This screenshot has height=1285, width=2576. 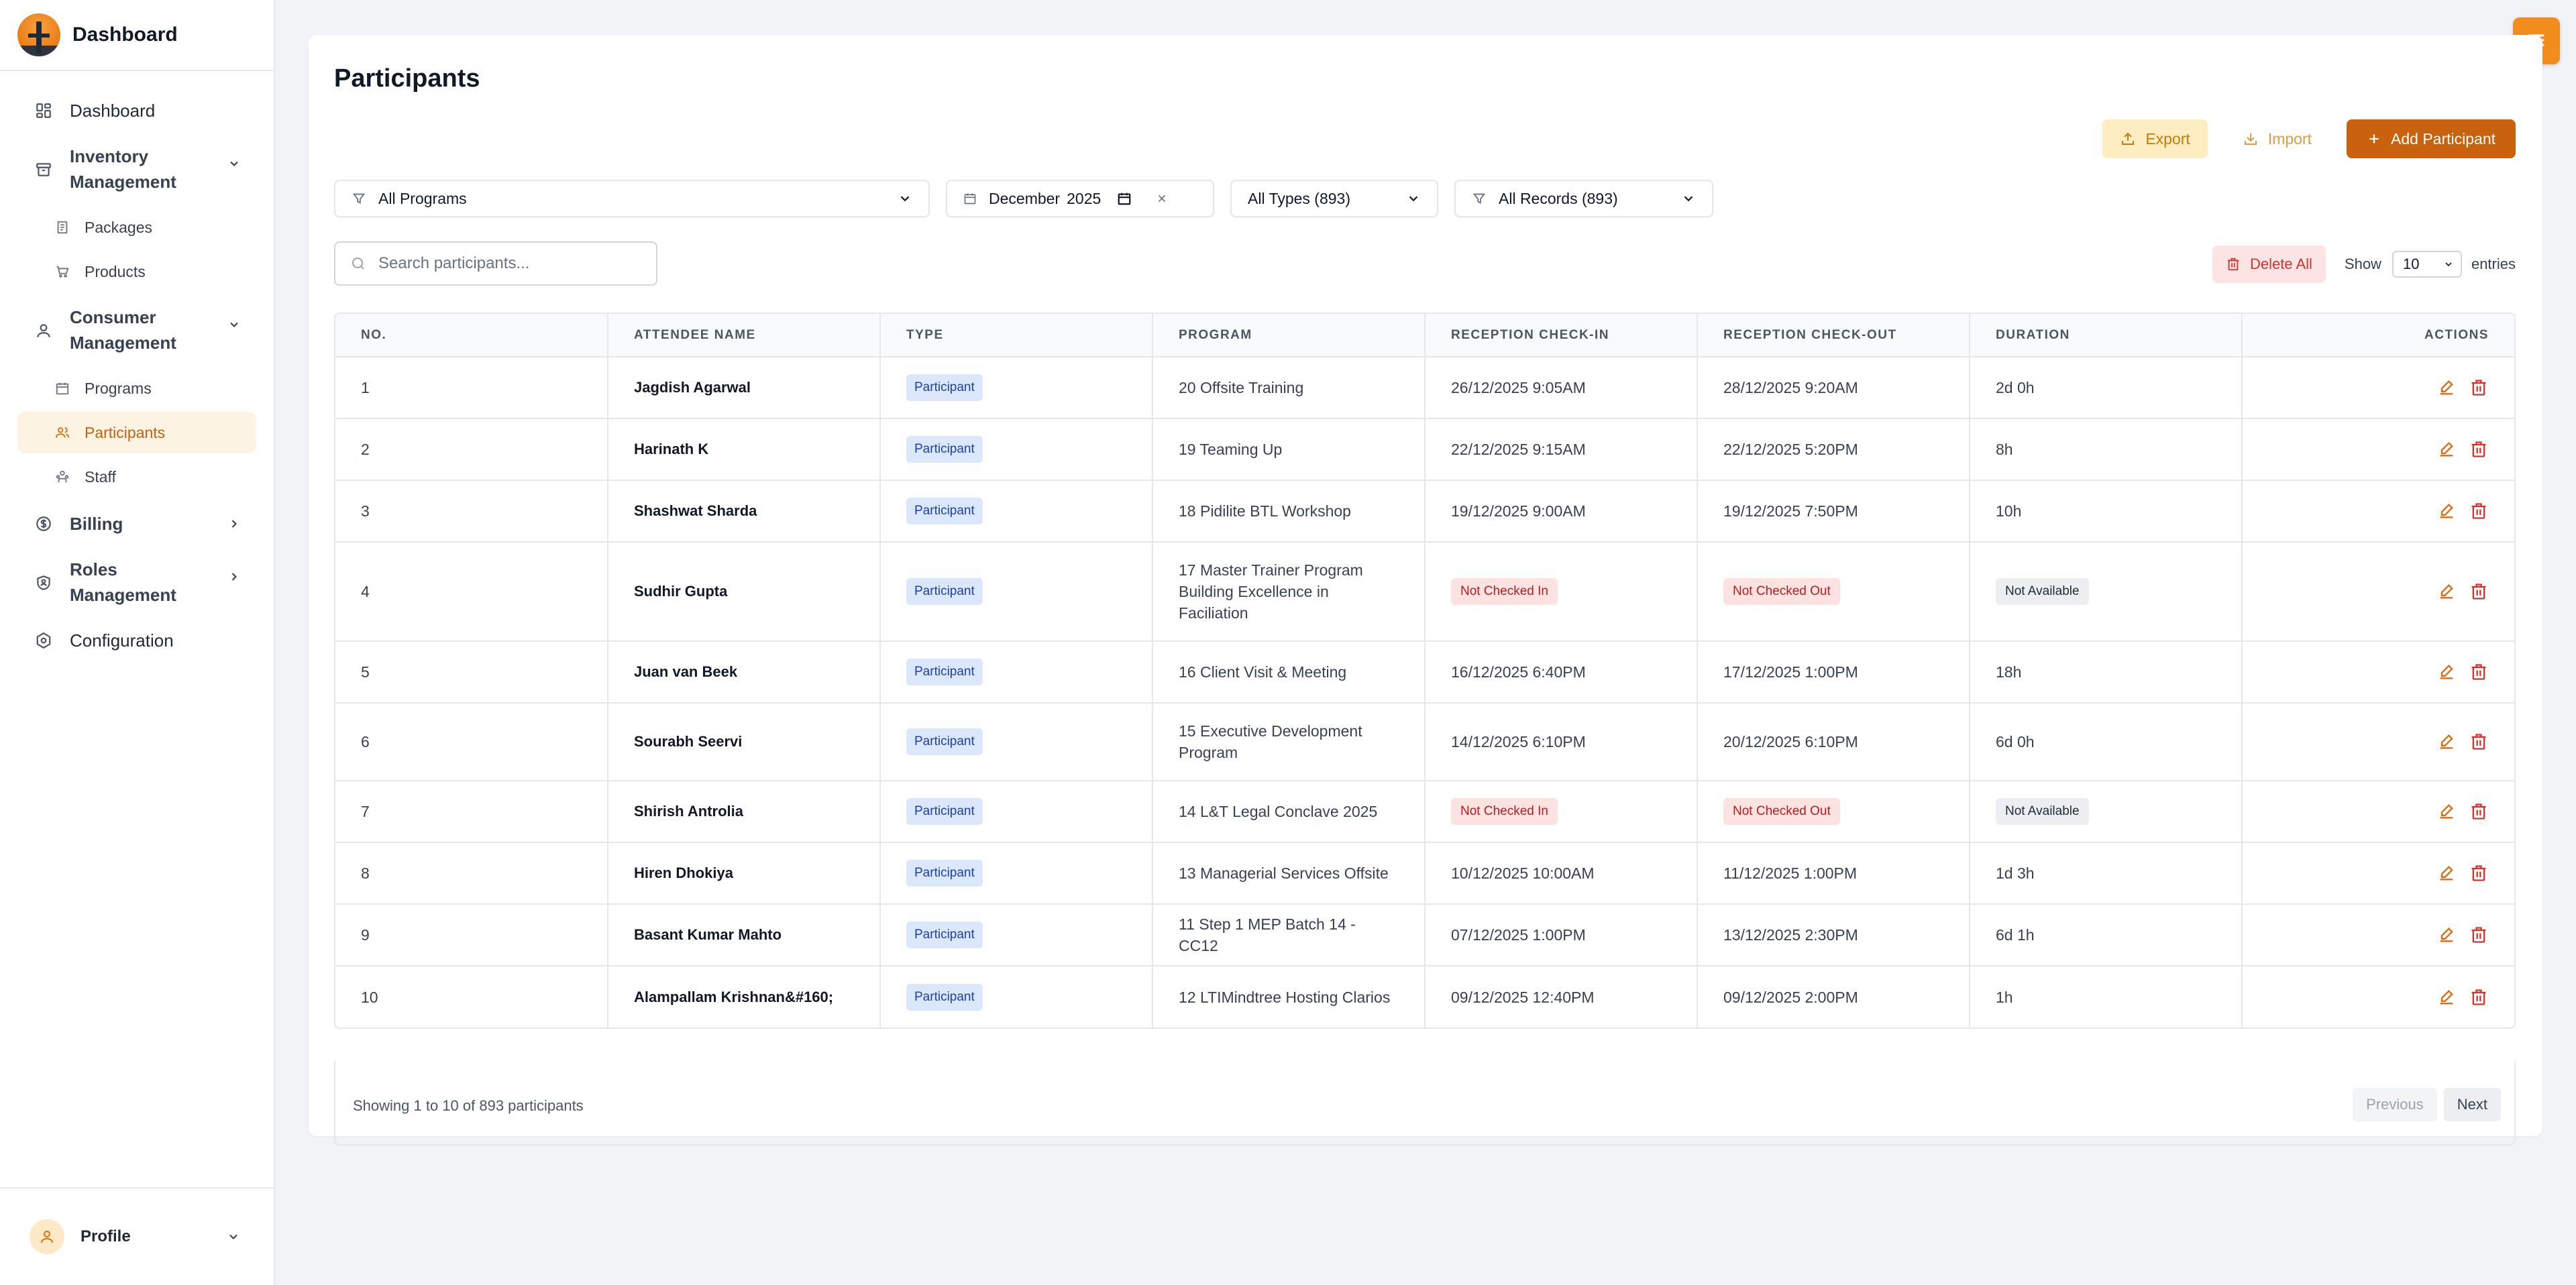 I want to click on import-button: Import, so click(x=2277, y=138).